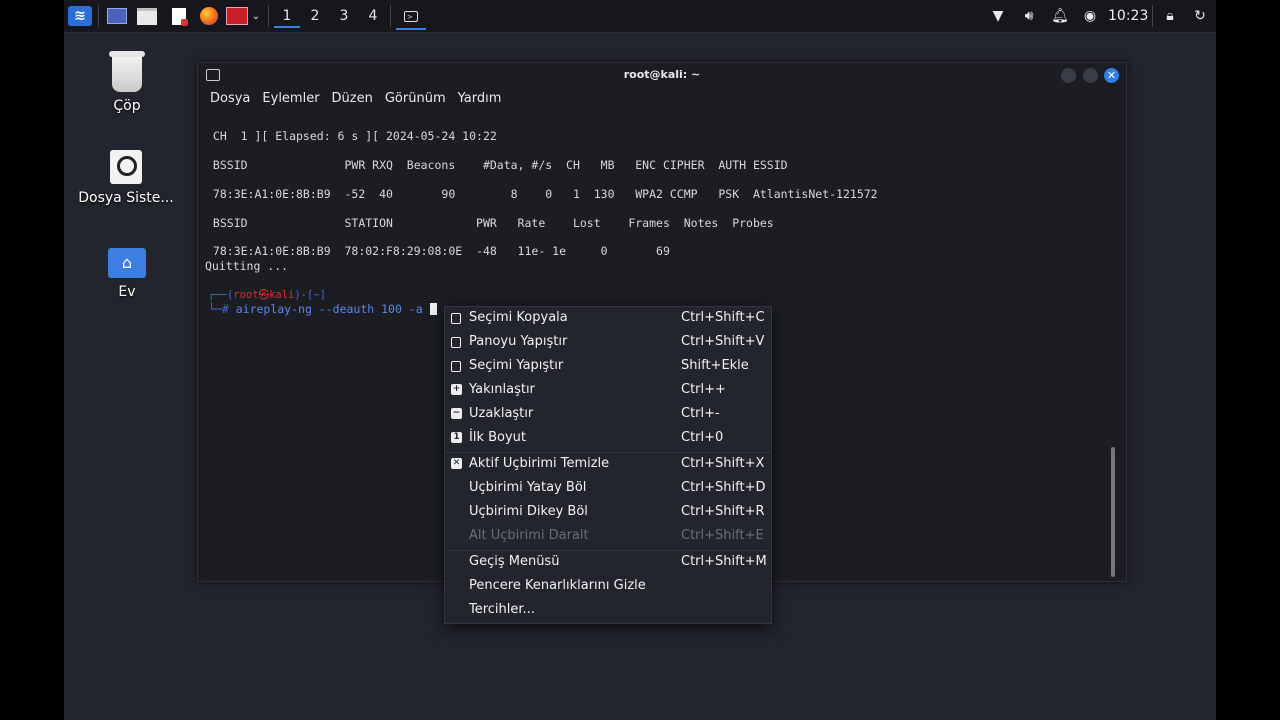 The width and height of the screenshot is (1280, 720). I want to click on zoom-out-icon: −, so click(456, 413).